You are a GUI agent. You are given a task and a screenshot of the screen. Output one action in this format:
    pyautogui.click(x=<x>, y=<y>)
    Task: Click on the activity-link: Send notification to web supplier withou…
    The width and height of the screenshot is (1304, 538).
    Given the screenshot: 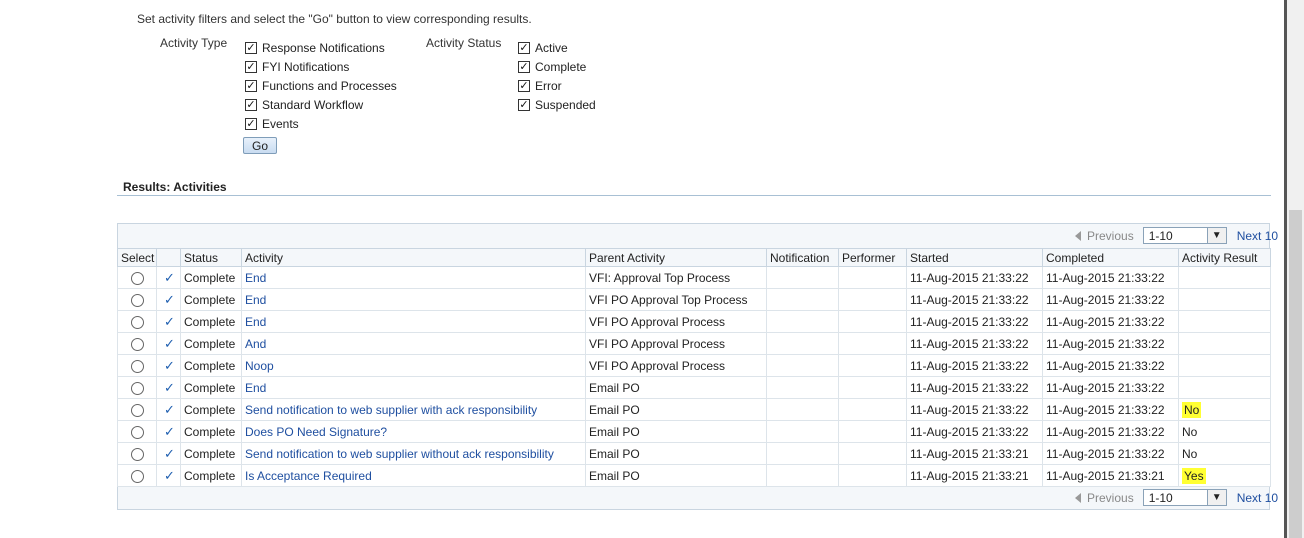 What is the action you would take?
    pyautogui.click(x=399, y=454)
    